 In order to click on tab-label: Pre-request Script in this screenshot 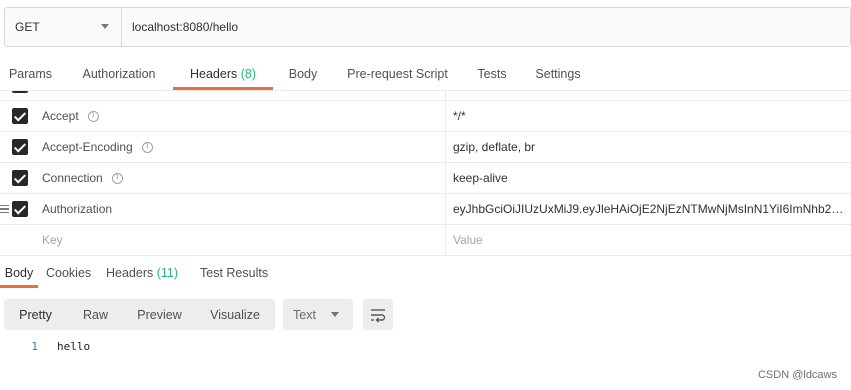, I will do `click(397, 74)`.